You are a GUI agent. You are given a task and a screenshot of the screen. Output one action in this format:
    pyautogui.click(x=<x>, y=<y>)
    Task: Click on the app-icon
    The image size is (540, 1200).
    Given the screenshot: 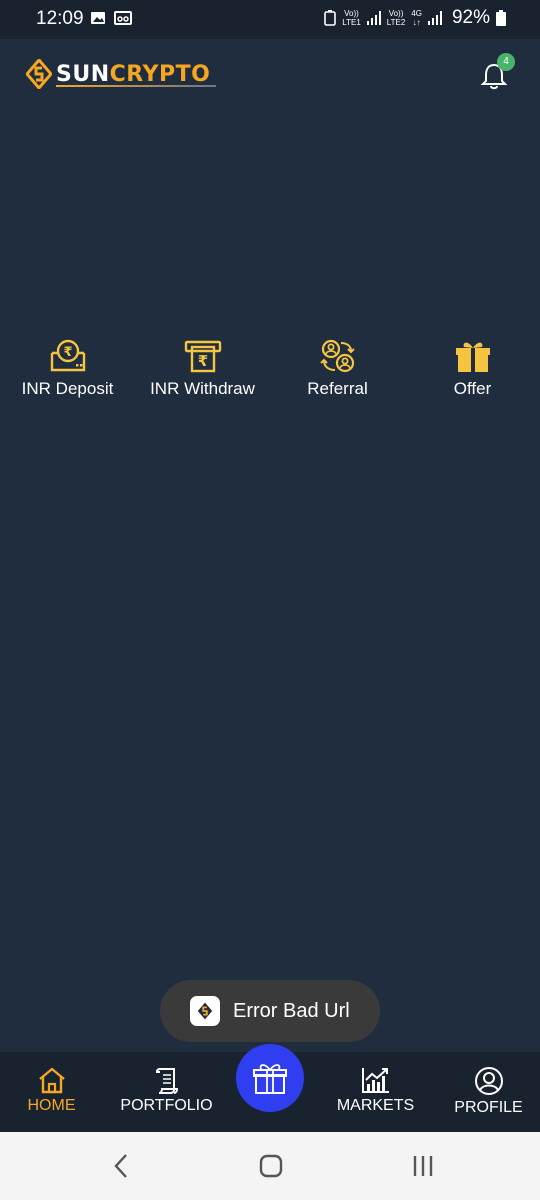 What is the action you would take?
    pyautogui.click(x=205, y=1011)
    